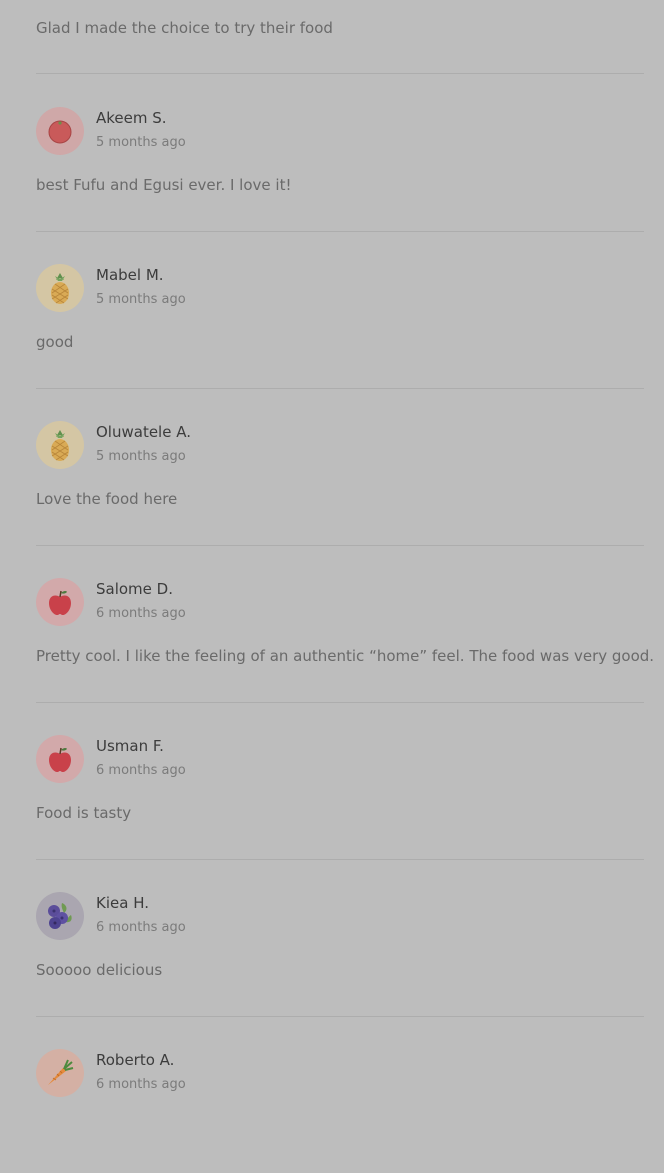  Describe the element at coordinates (131, 118) in the screenshot. I see `reviewer-name: Akeem S.` at that location.